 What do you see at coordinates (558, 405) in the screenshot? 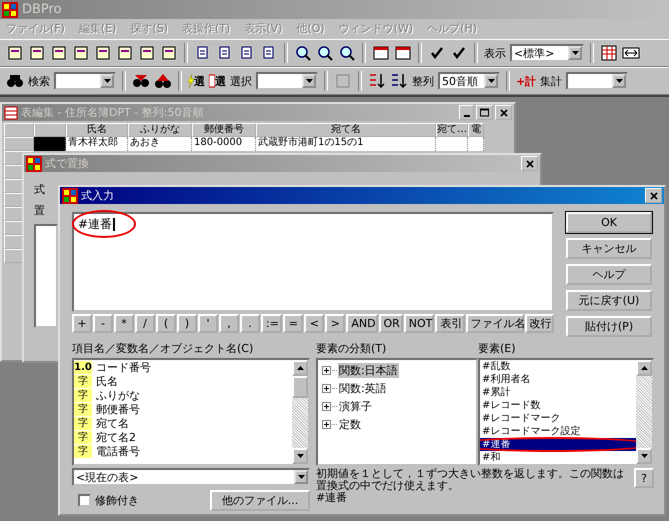
I see `element-list-item: #レコード数` at bounding box center [558, 405].